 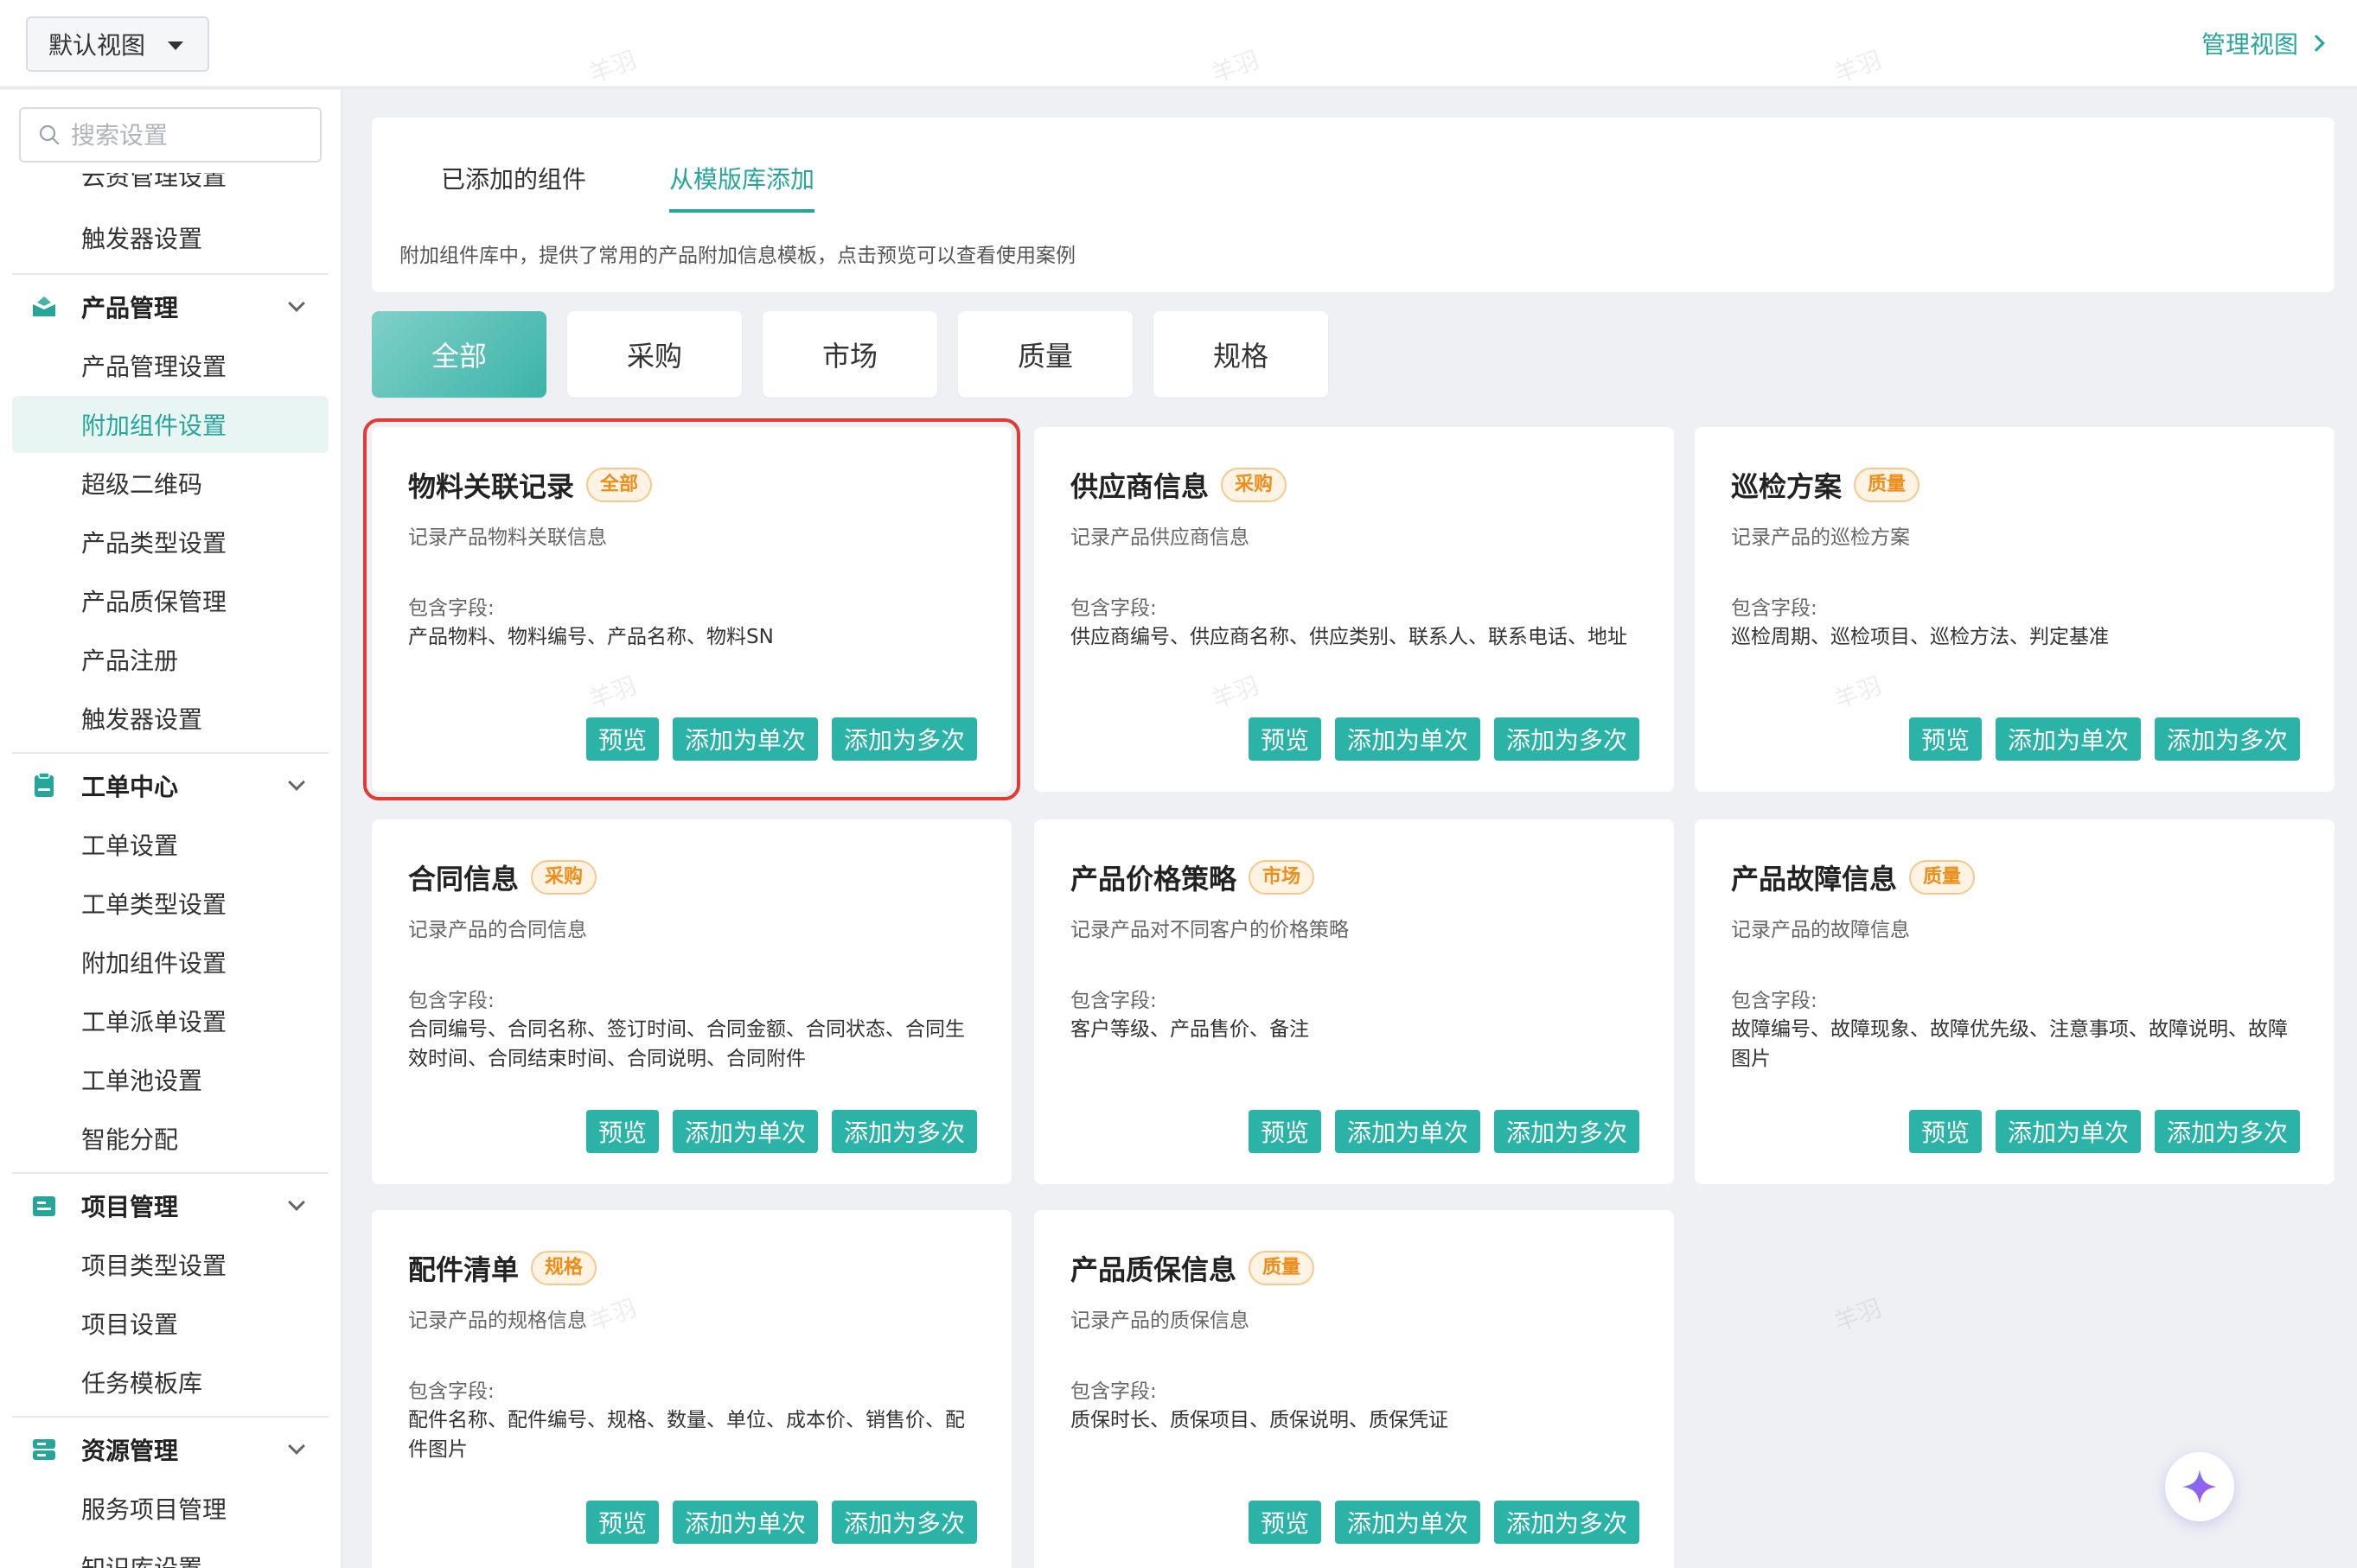 What do you see at coordinates (655, 355) in the screenshot?
I see `filter-chip-purchase: 采购` at bounding box center [655, 355].